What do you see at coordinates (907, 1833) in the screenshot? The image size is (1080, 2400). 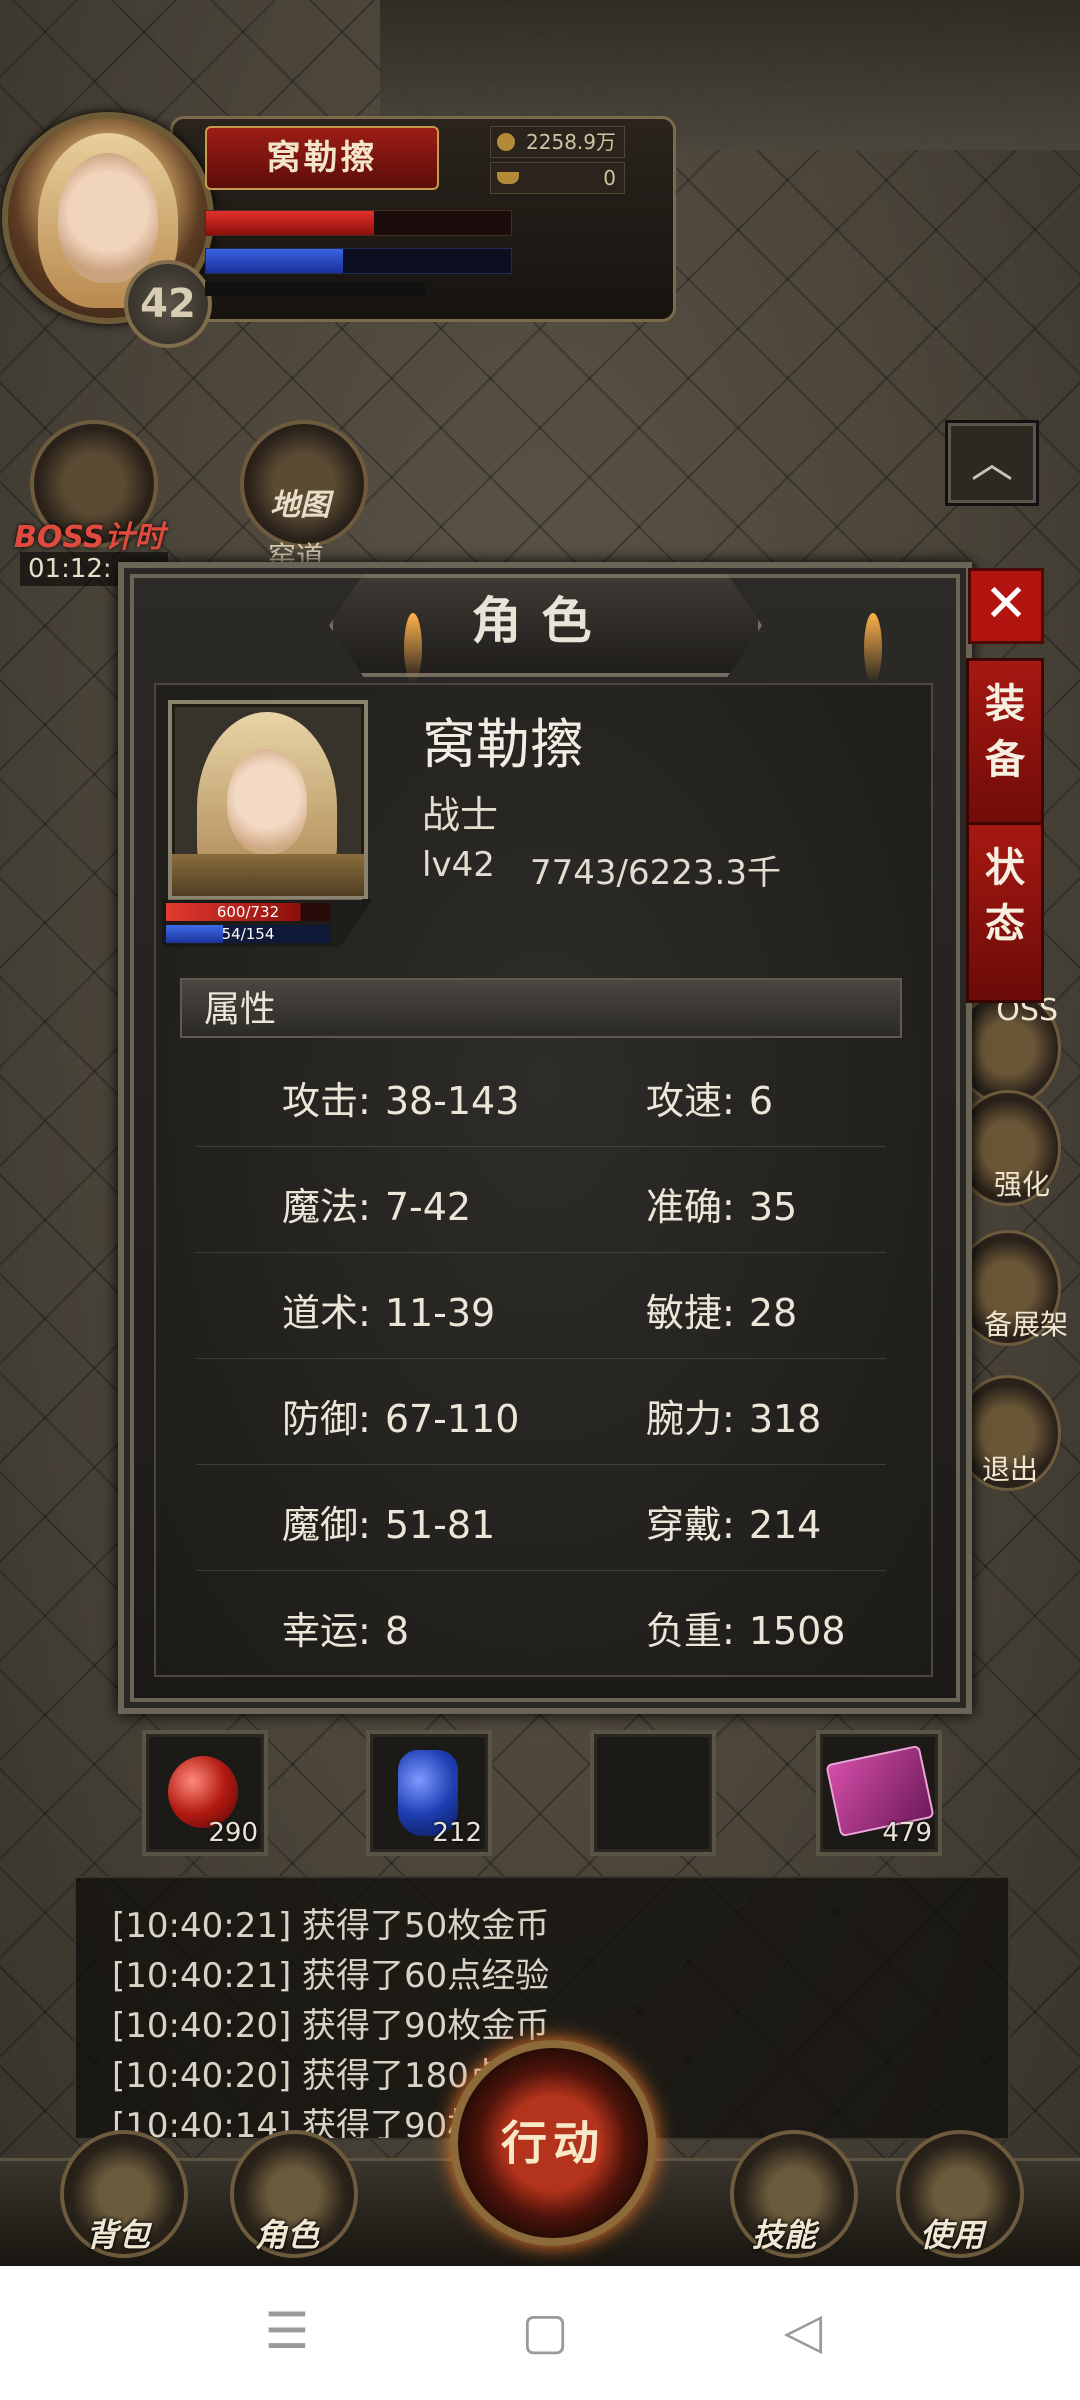 I see `slot-count: 479` at bounding box center [907, 1833].